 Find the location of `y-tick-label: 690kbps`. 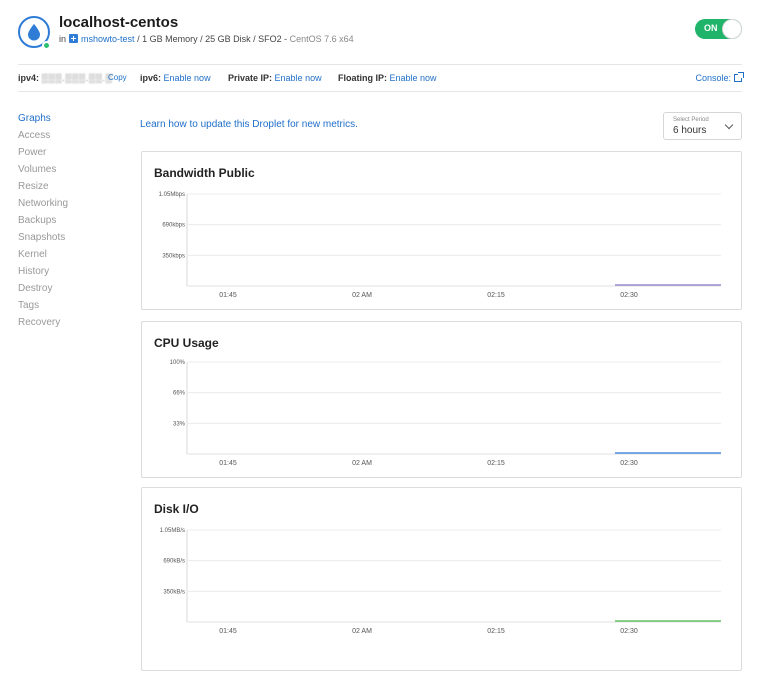

y-tick-label: 690kbps is located at coordinates (173, 226).